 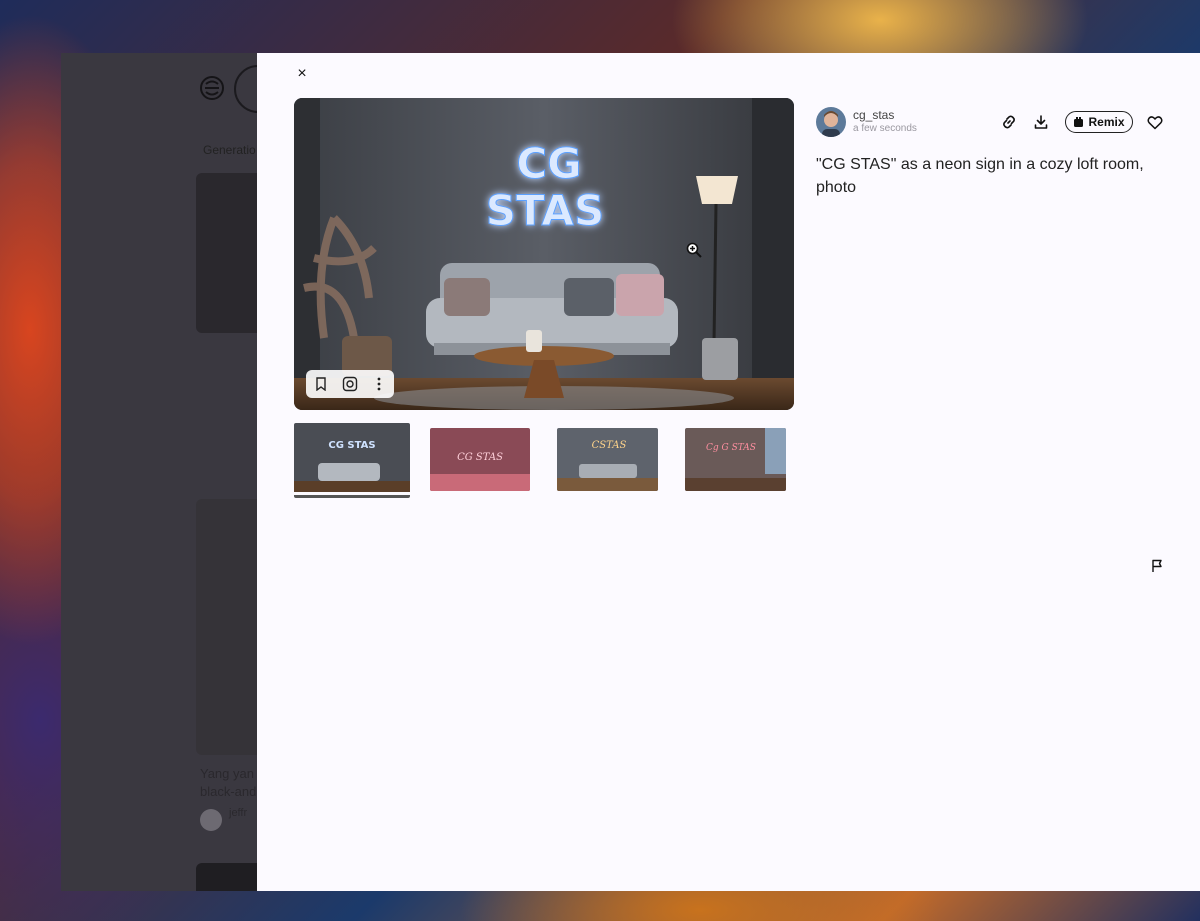 I want to click on author-name: cg_stas, so click(x=873, y=115).